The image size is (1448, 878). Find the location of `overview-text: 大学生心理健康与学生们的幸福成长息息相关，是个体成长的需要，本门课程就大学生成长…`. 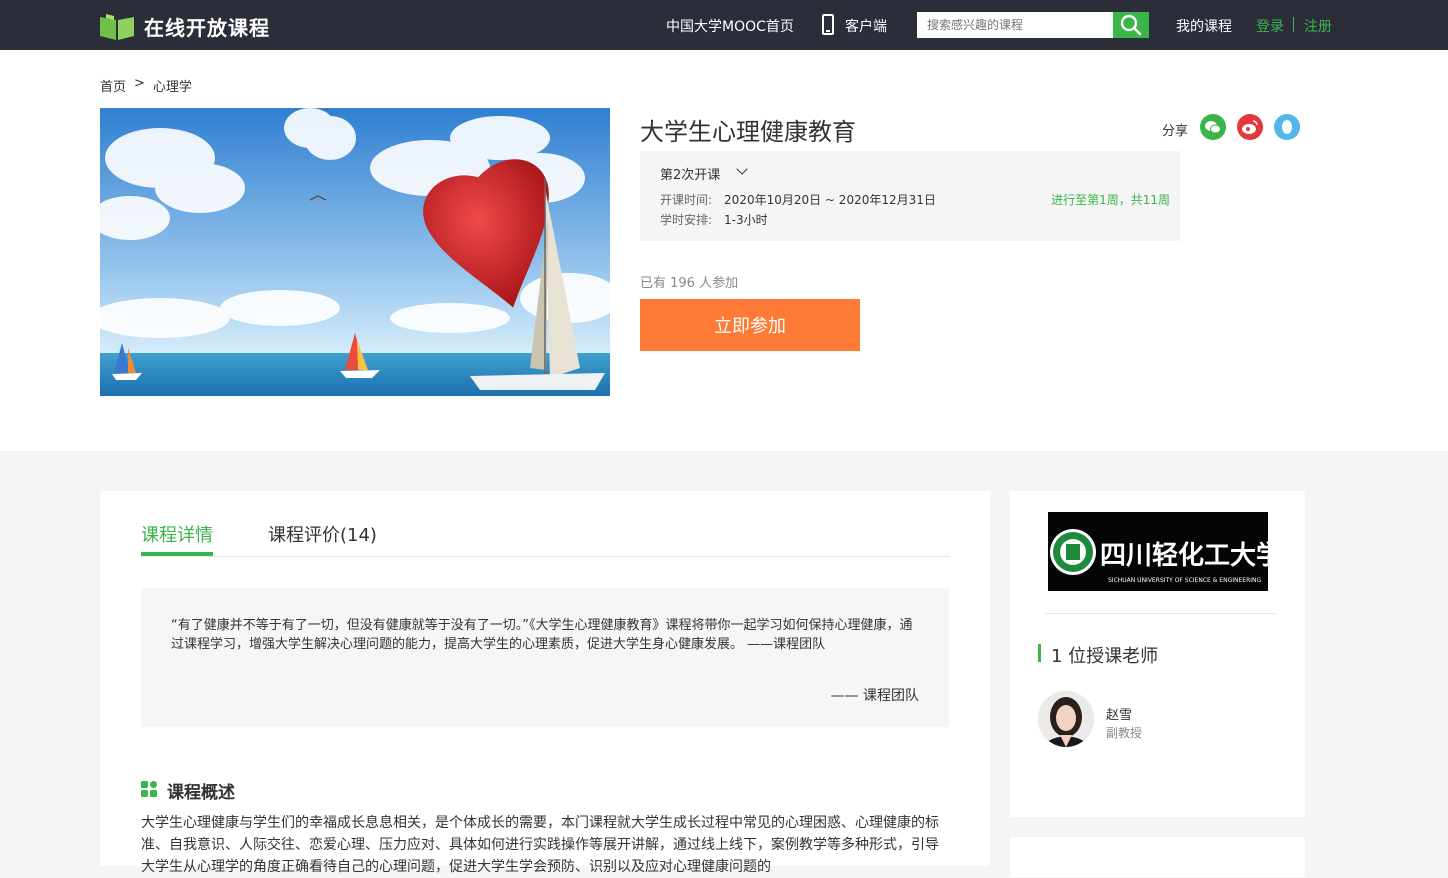

overview-text: 大学生心理健康与学生们的幸福成长息息相关，是个体成长的需要，本门课程就大学生成长… is located at coordinates (540, 845).